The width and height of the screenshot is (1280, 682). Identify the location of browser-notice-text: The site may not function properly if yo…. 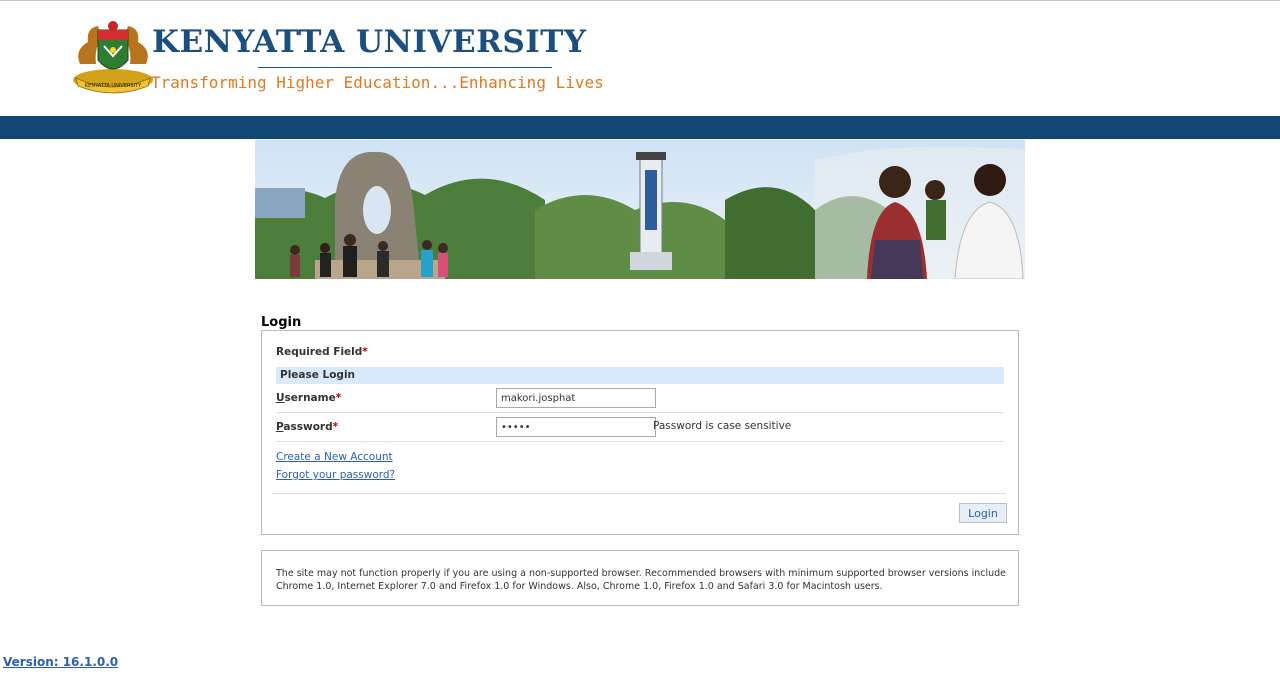
(641, 580).